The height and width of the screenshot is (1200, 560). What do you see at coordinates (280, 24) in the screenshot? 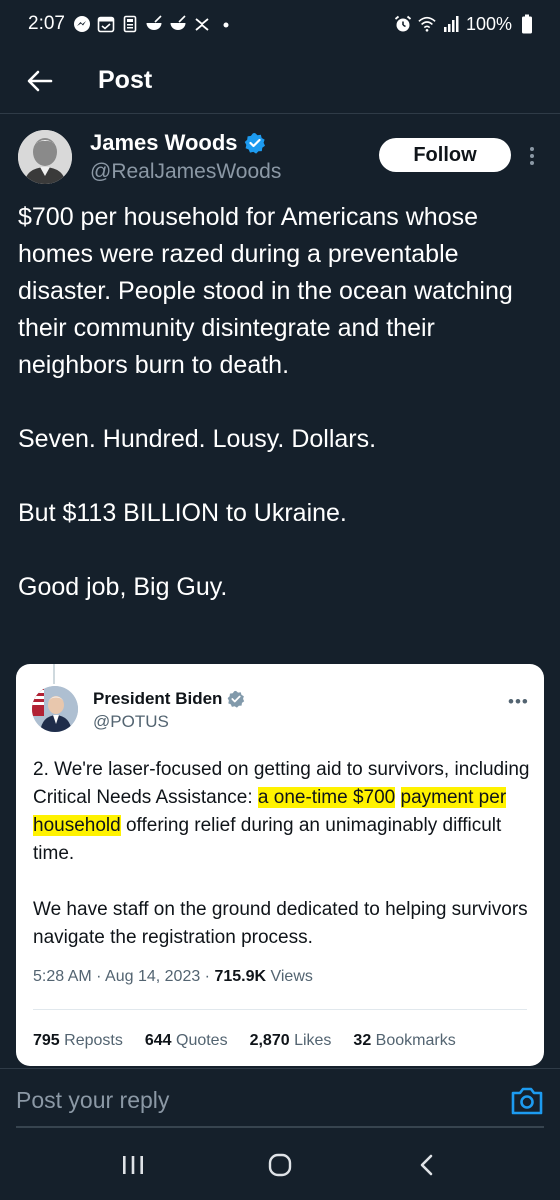
I see `status-bar: 2:07 100%` at bounding box center [280, 24].